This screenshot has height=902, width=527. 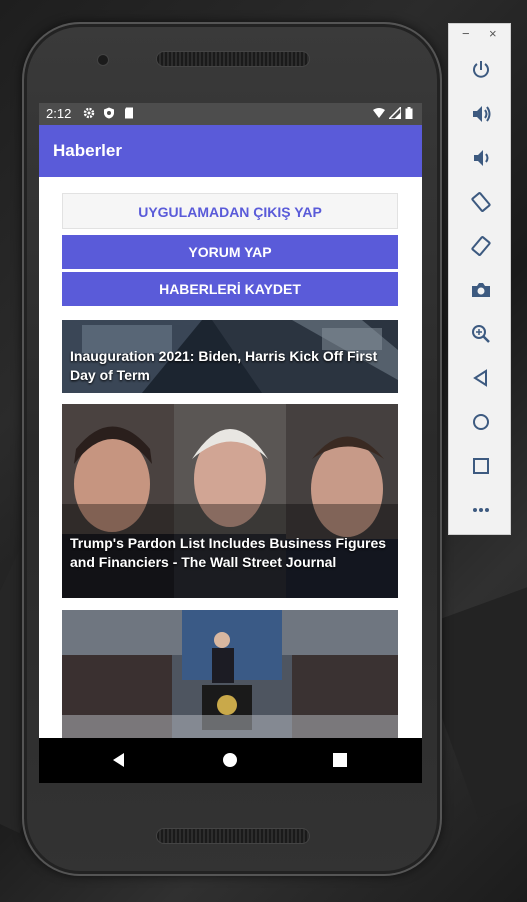 I want to click on status-bar: 2:12, so click(x=230, y=114).